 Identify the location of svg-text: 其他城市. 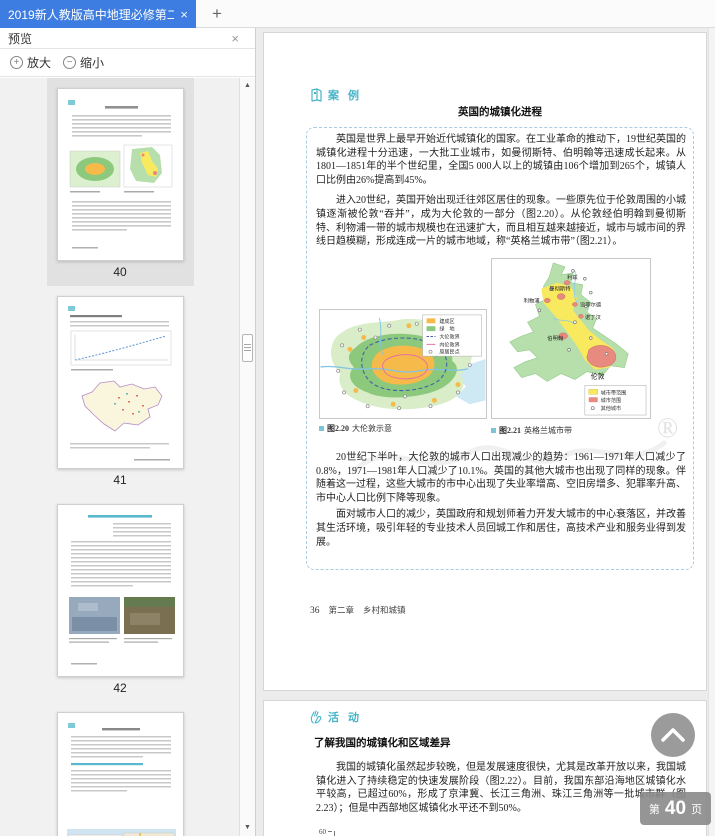
(611, 408).